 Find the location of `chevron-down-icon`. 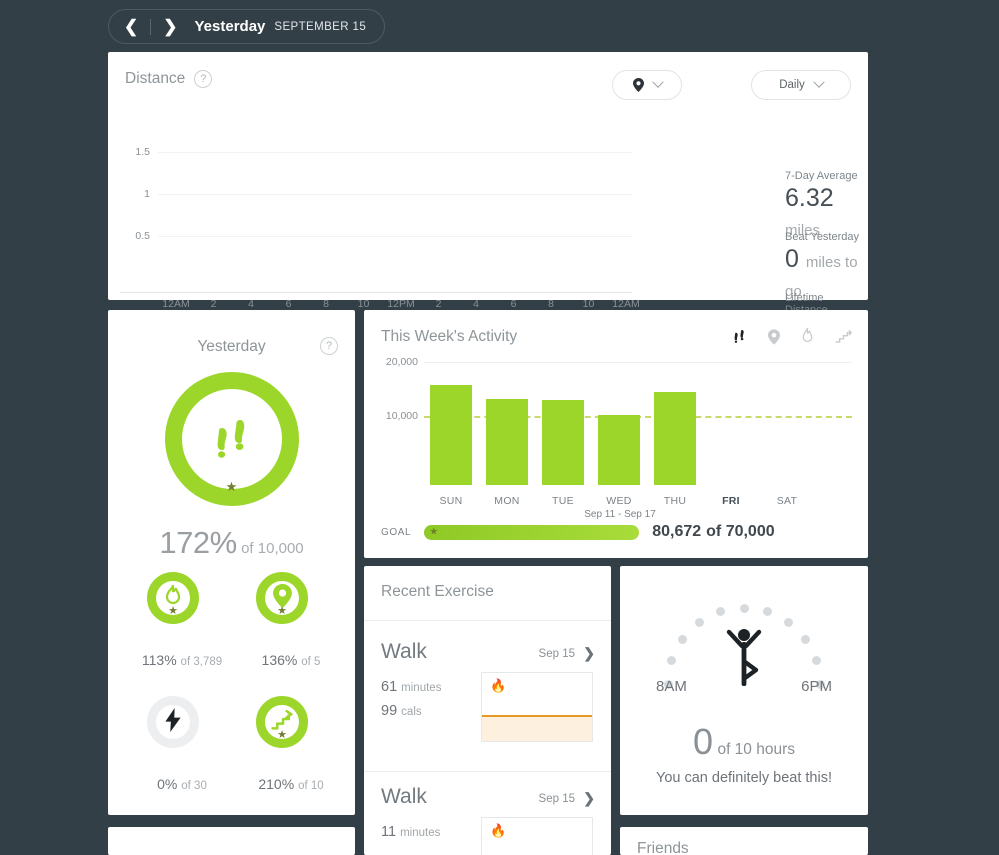

chevron-down-icon is located at coordinates (819, 82).